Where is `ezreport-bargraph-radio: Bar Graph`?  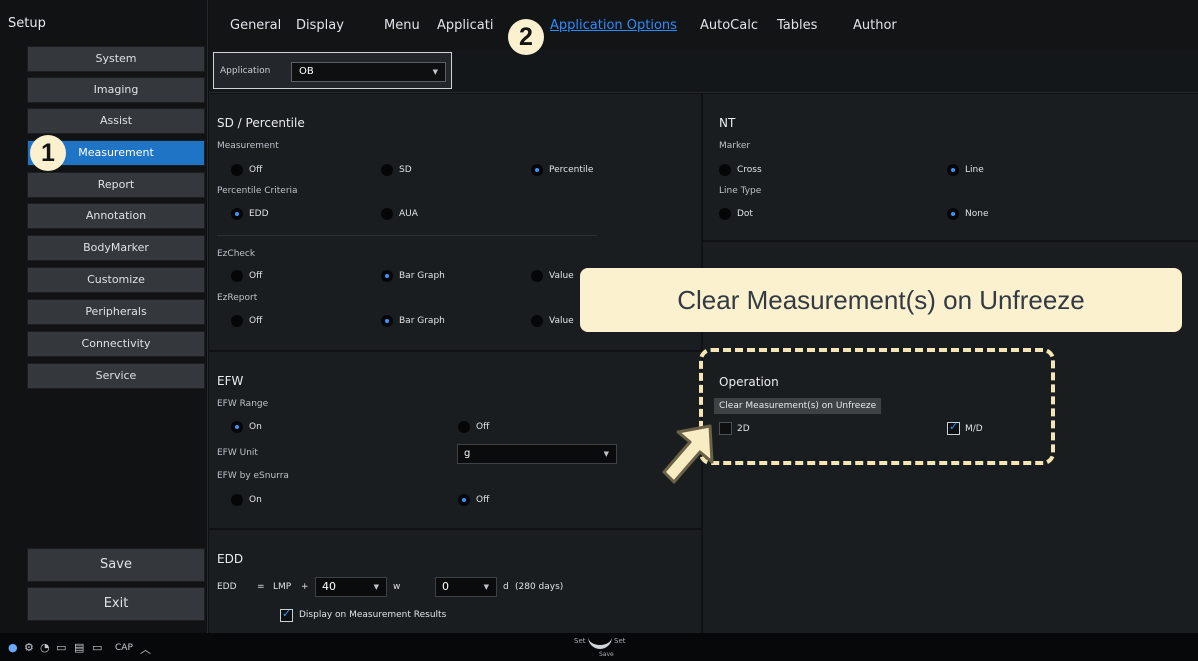 ezreport-bargraph-radio: Bar Graph is located at coordinates (413, 321).